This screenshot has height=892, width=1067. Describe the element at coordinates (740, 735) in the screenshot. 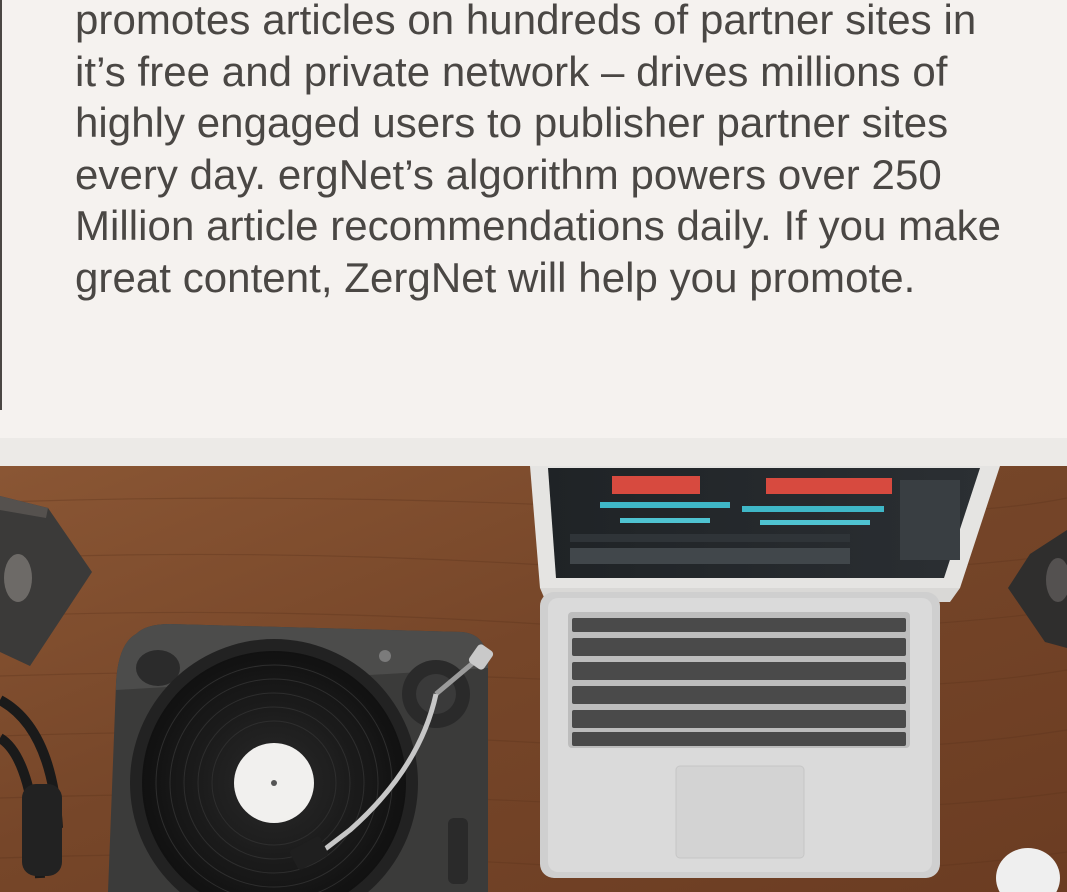

I see `laptop-base` at that location.